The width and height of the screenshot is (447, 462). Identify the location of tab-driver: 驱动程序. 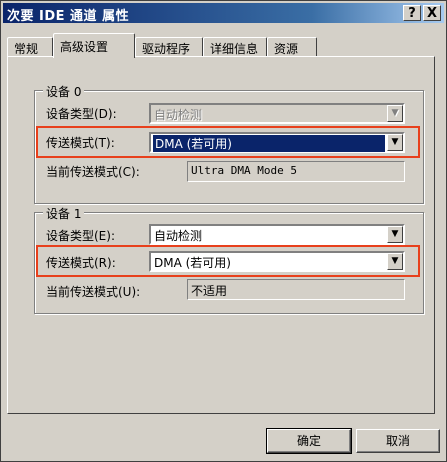
(169, 47).